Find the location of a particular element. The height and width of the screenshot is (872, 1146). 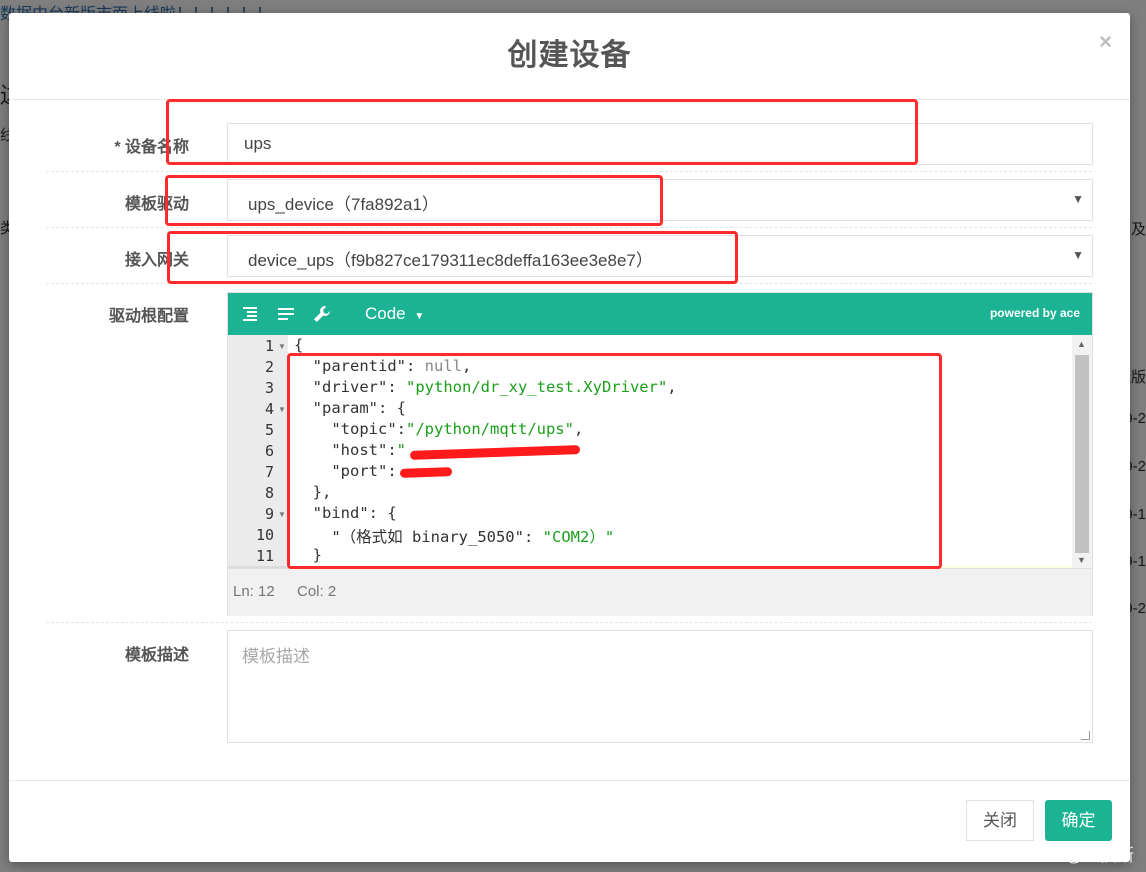

driver-config-label: 驱动根配置 is located at coordinates (148, 316).